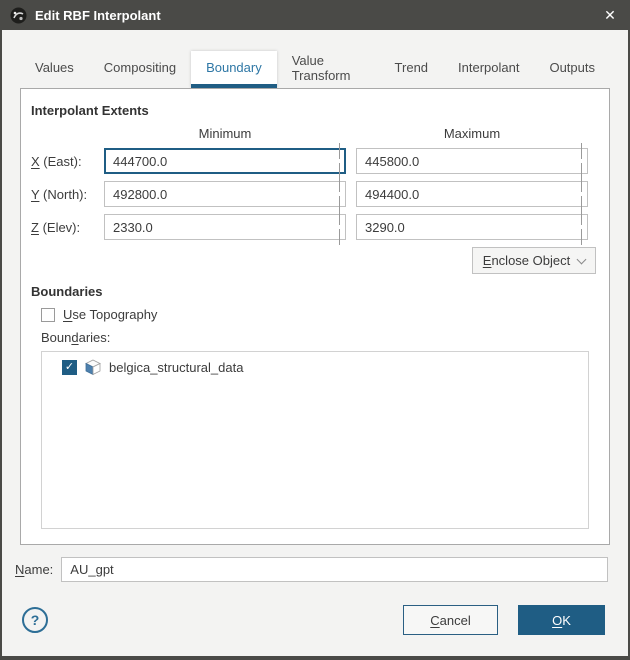 This screenshot has height=660, width=630. I want to click on list-item: ✓ belgica_structural_data, so click(315, 364).